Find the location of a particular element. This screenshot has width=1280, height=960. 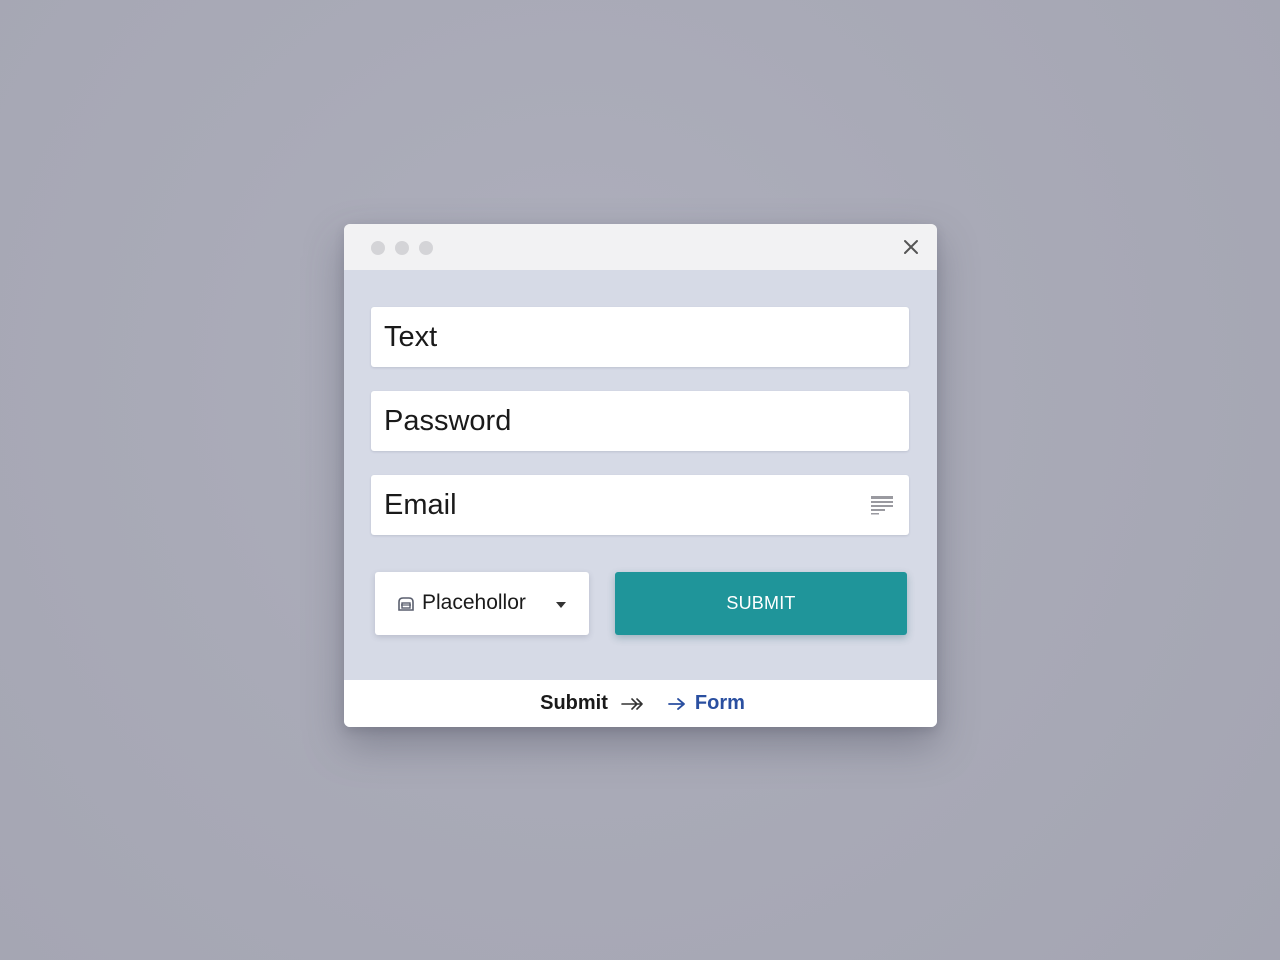

close-icon is located at coordinates (911, 247).